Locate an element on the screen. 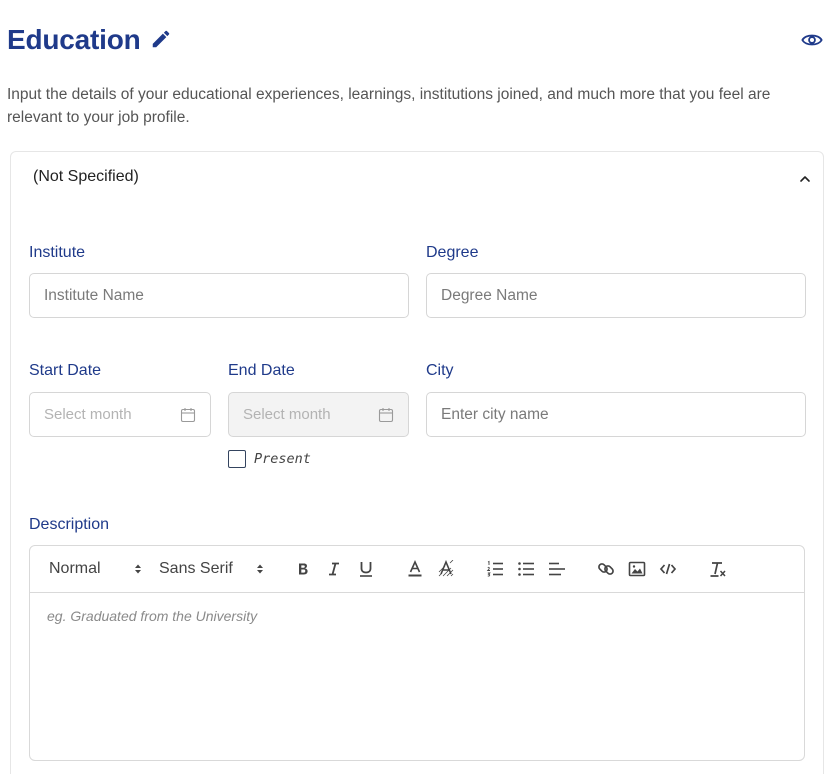 This screenshot has width=832, height=774. bold-icon is located at coordinates (303, 569).